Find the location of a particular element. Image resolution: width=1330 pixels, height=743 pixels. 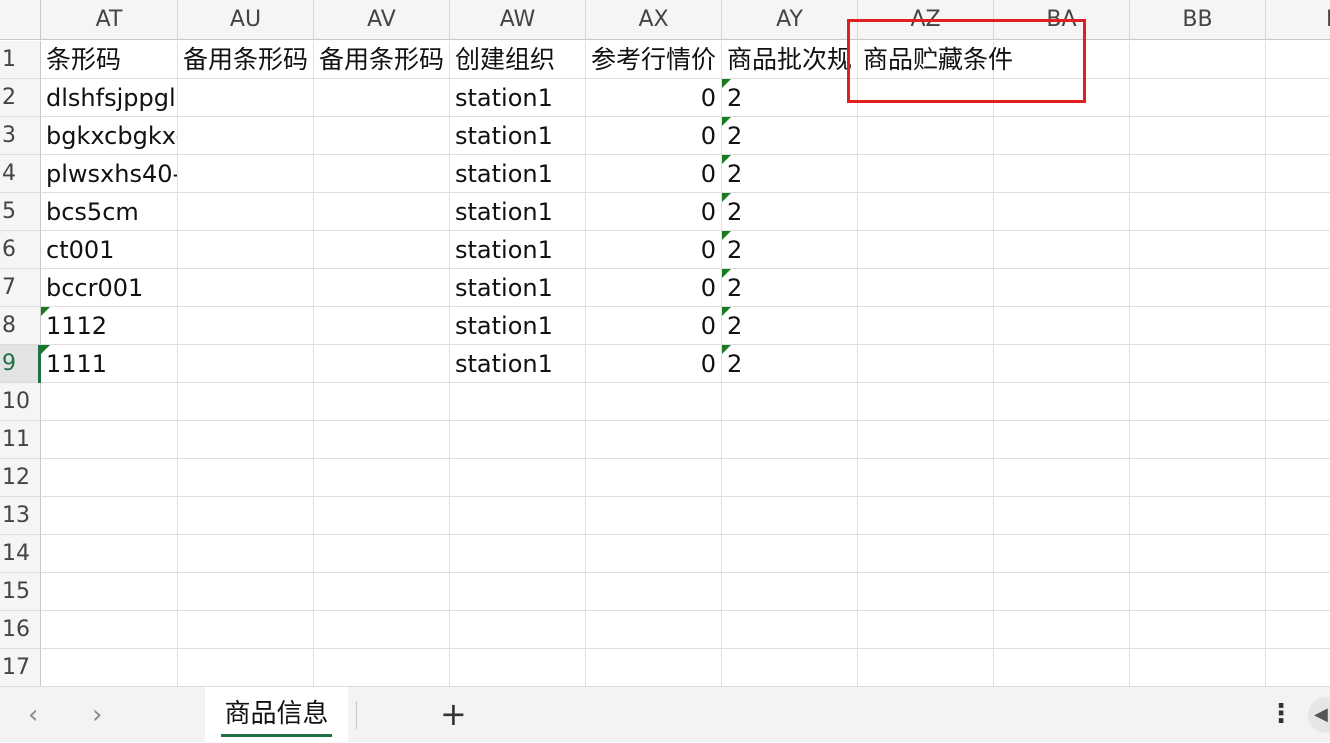

cell-at5: bcs5cm is located at coordinates (109, 212).